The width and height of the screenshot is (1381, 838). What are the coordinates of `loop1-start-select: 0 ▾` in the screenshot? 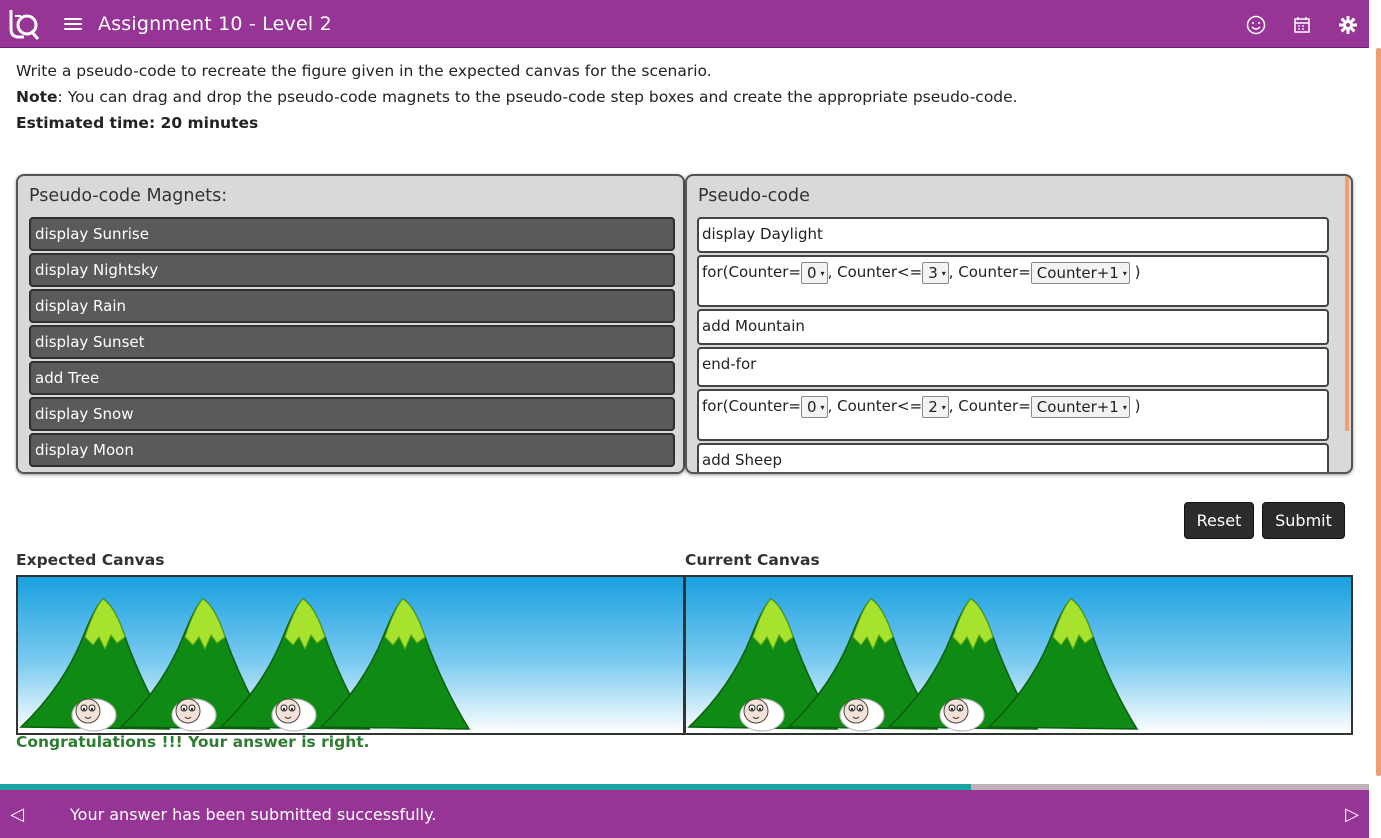 It's located at (814, 273).